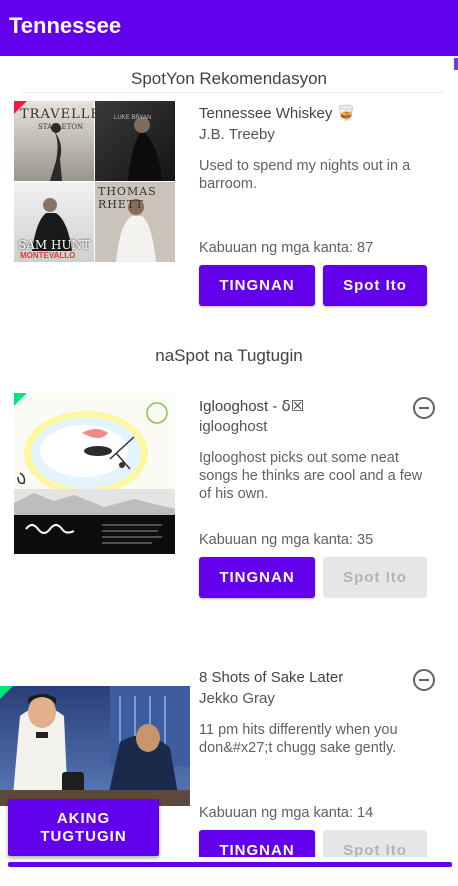 The image size is (458, 886). What do you see at coordinates (127, 198) in the screenshot?
I see `album-text-thomas: THOMAS RHETT` at bounding box center [127, 198].